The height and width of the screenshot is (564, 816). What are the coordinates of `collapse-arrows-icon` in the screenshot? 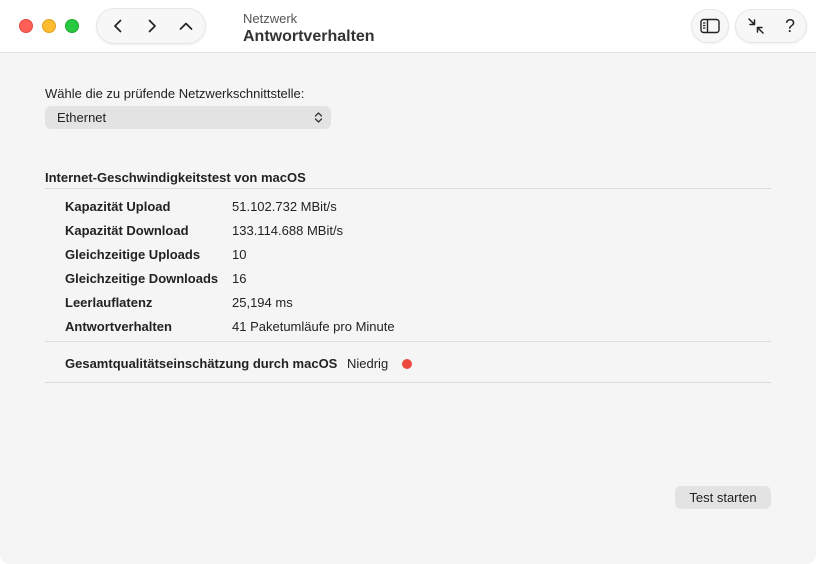 It's located at (756, 26).